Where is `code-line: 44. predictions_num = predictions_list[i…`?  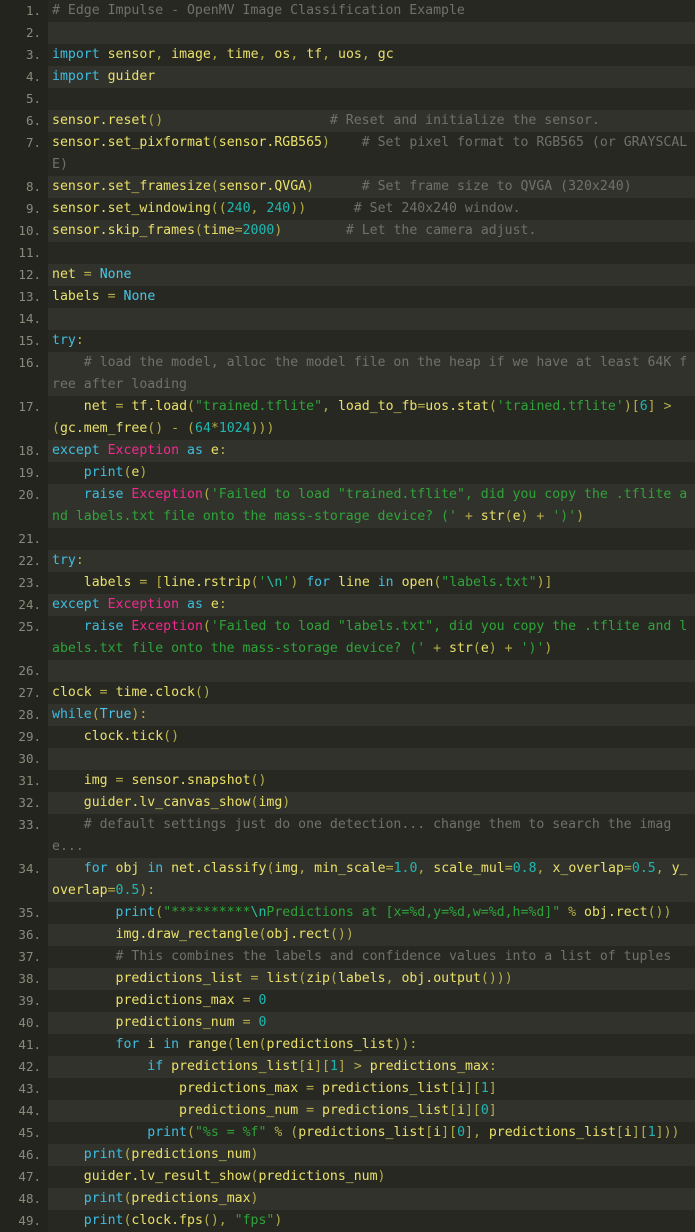 code-line: 44. predictions_num = predictions_list[i… is located at coordinates (347, 1111).